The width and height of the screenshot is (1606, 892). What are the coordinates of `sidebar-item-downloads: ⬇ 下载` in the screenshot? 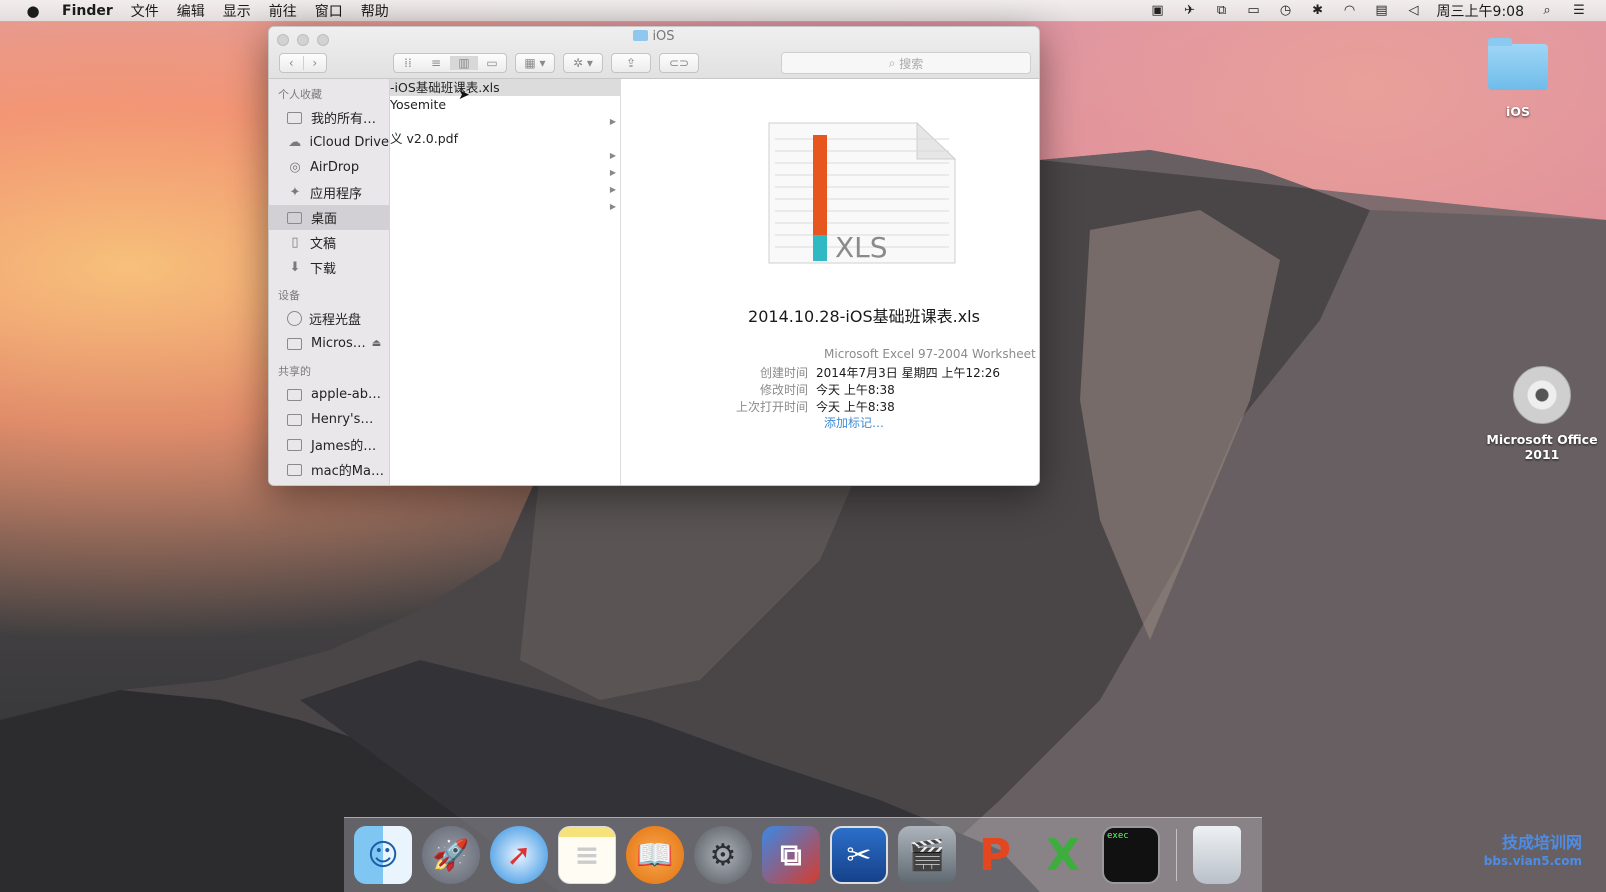 It's located at (329, 267).